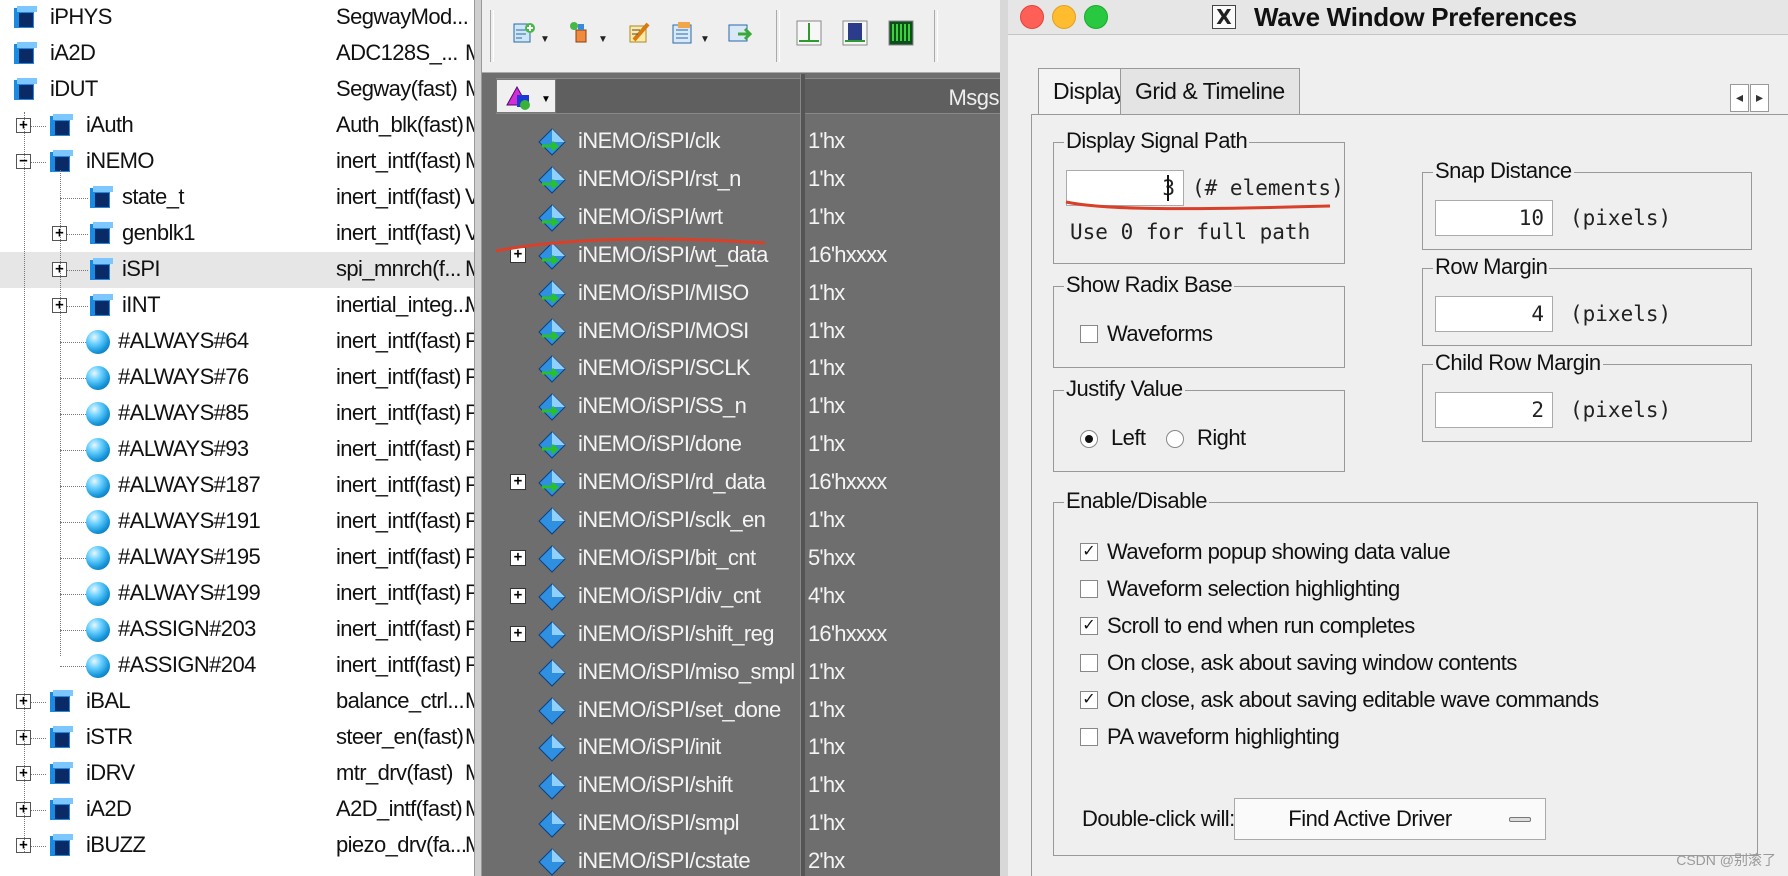 This screenshot has height=876, width=1788. I want to click on hierarchy-row: #ALWAYS#191 inert_intf(fast) P, so click(237, 522).